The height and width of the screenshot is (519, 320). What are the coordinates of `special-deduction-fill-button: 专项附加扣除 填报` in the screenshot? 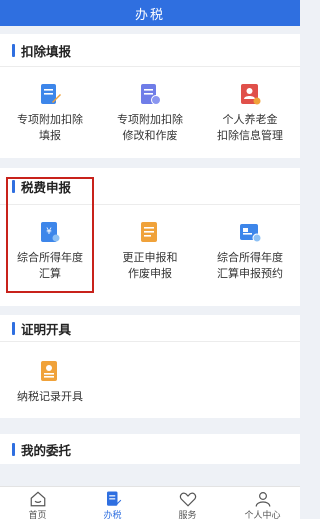 It's located at (50, 113).